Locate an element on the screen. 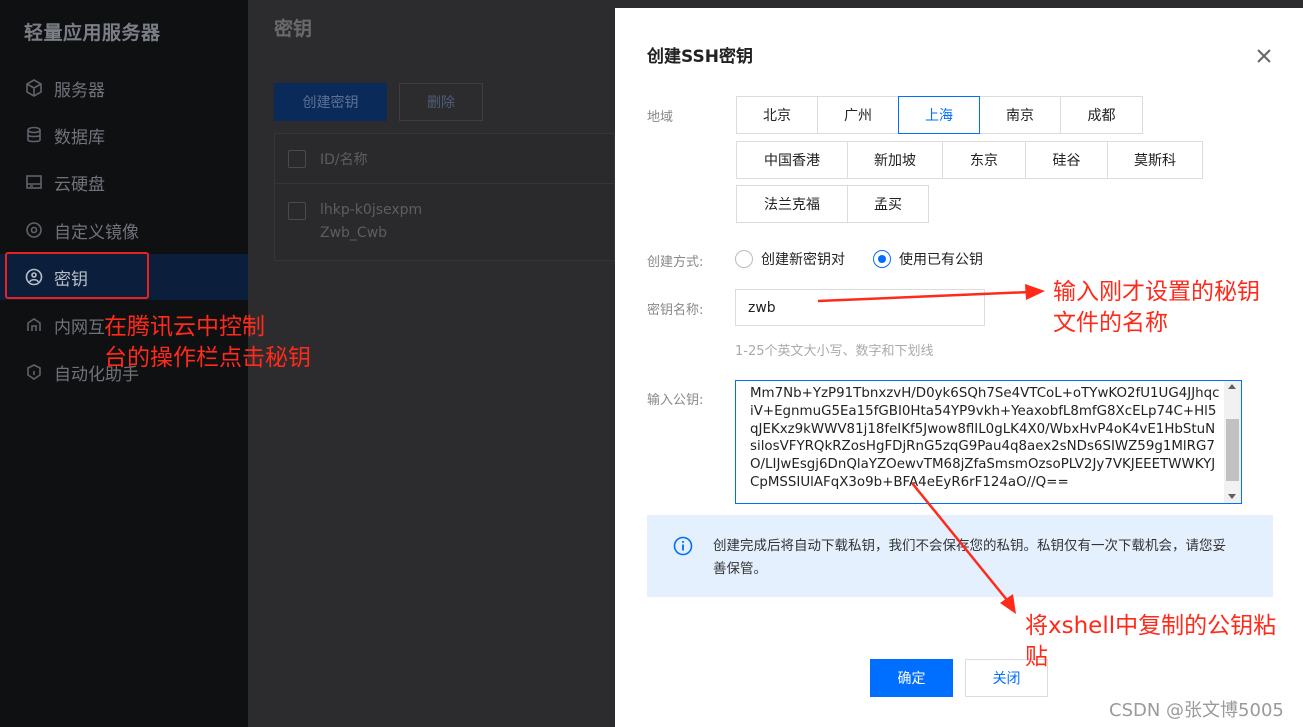 Image resolution: width=1303 pixels, height=727 pixels. region-beijing: 北京 is located at coordinates (777, 115).